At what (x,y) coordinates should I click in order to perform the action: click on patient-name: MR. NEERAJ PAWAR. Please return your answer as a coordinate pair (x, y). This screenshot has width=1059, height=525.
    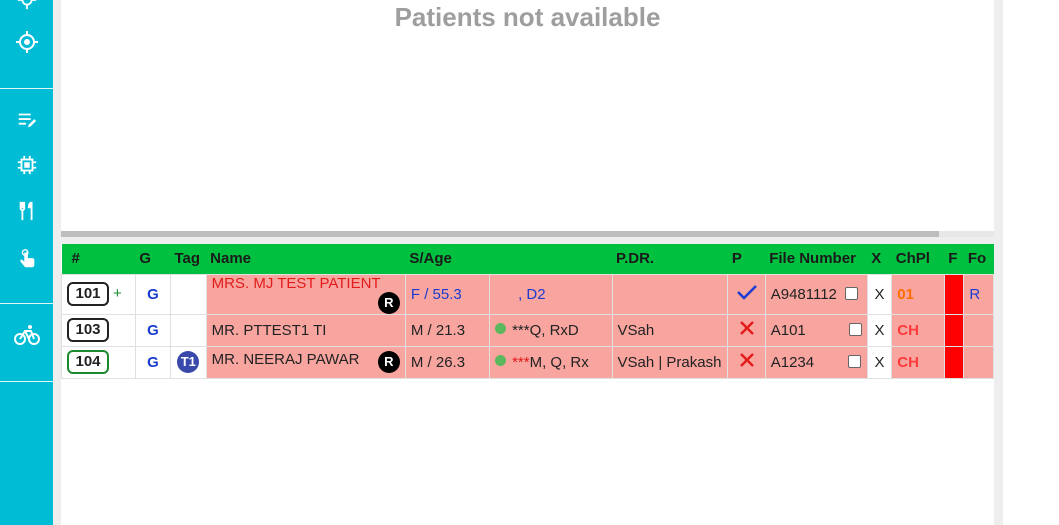
    Looking at the image, I should click on (286, 359).